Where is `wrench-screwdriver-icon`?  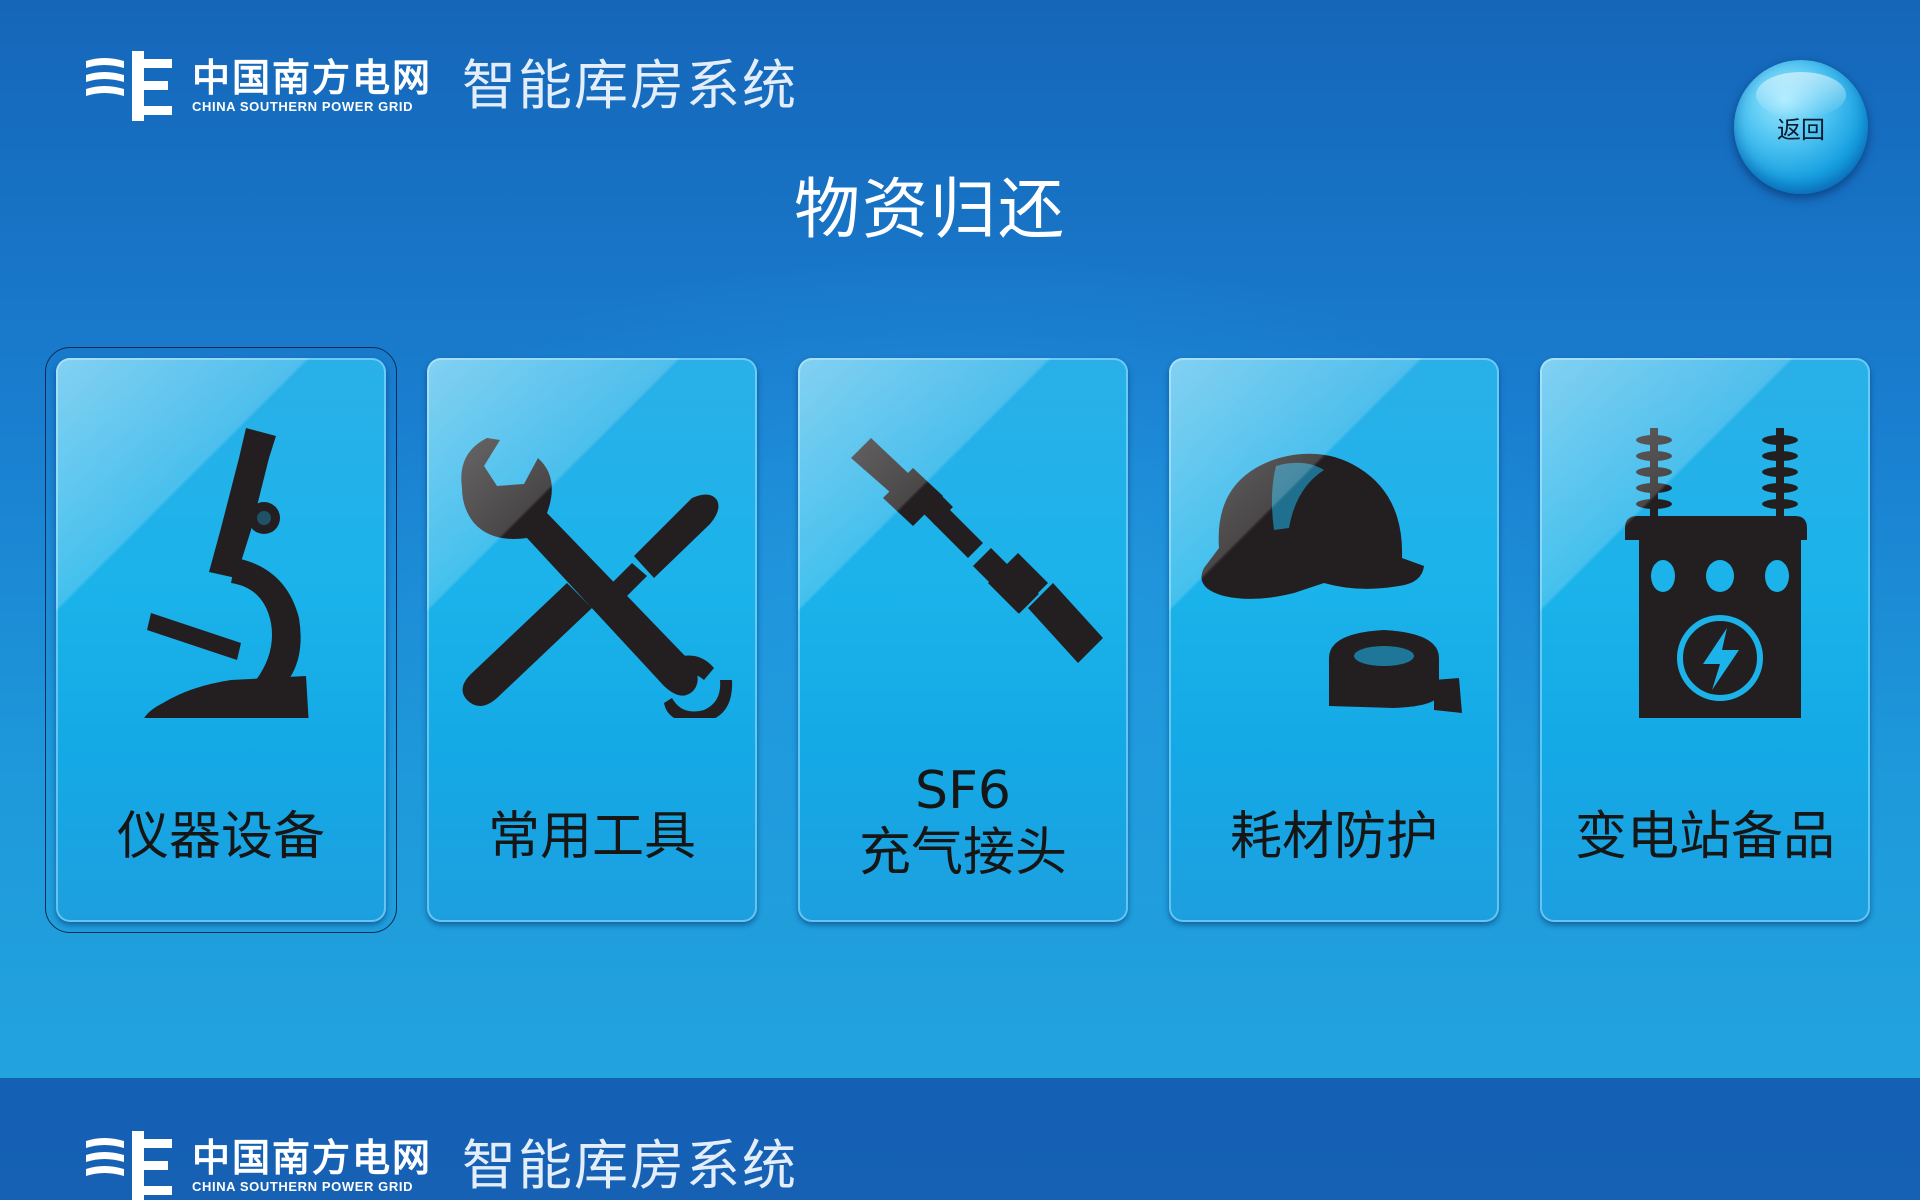
wrench-screwdriver-icon is located at coordinates (597, 578).